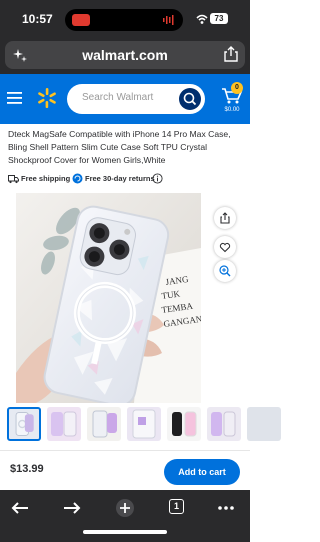 The height and width of the screenshot is (542, 320). I want to click on forward-arrow-icon, so click(72, 508).